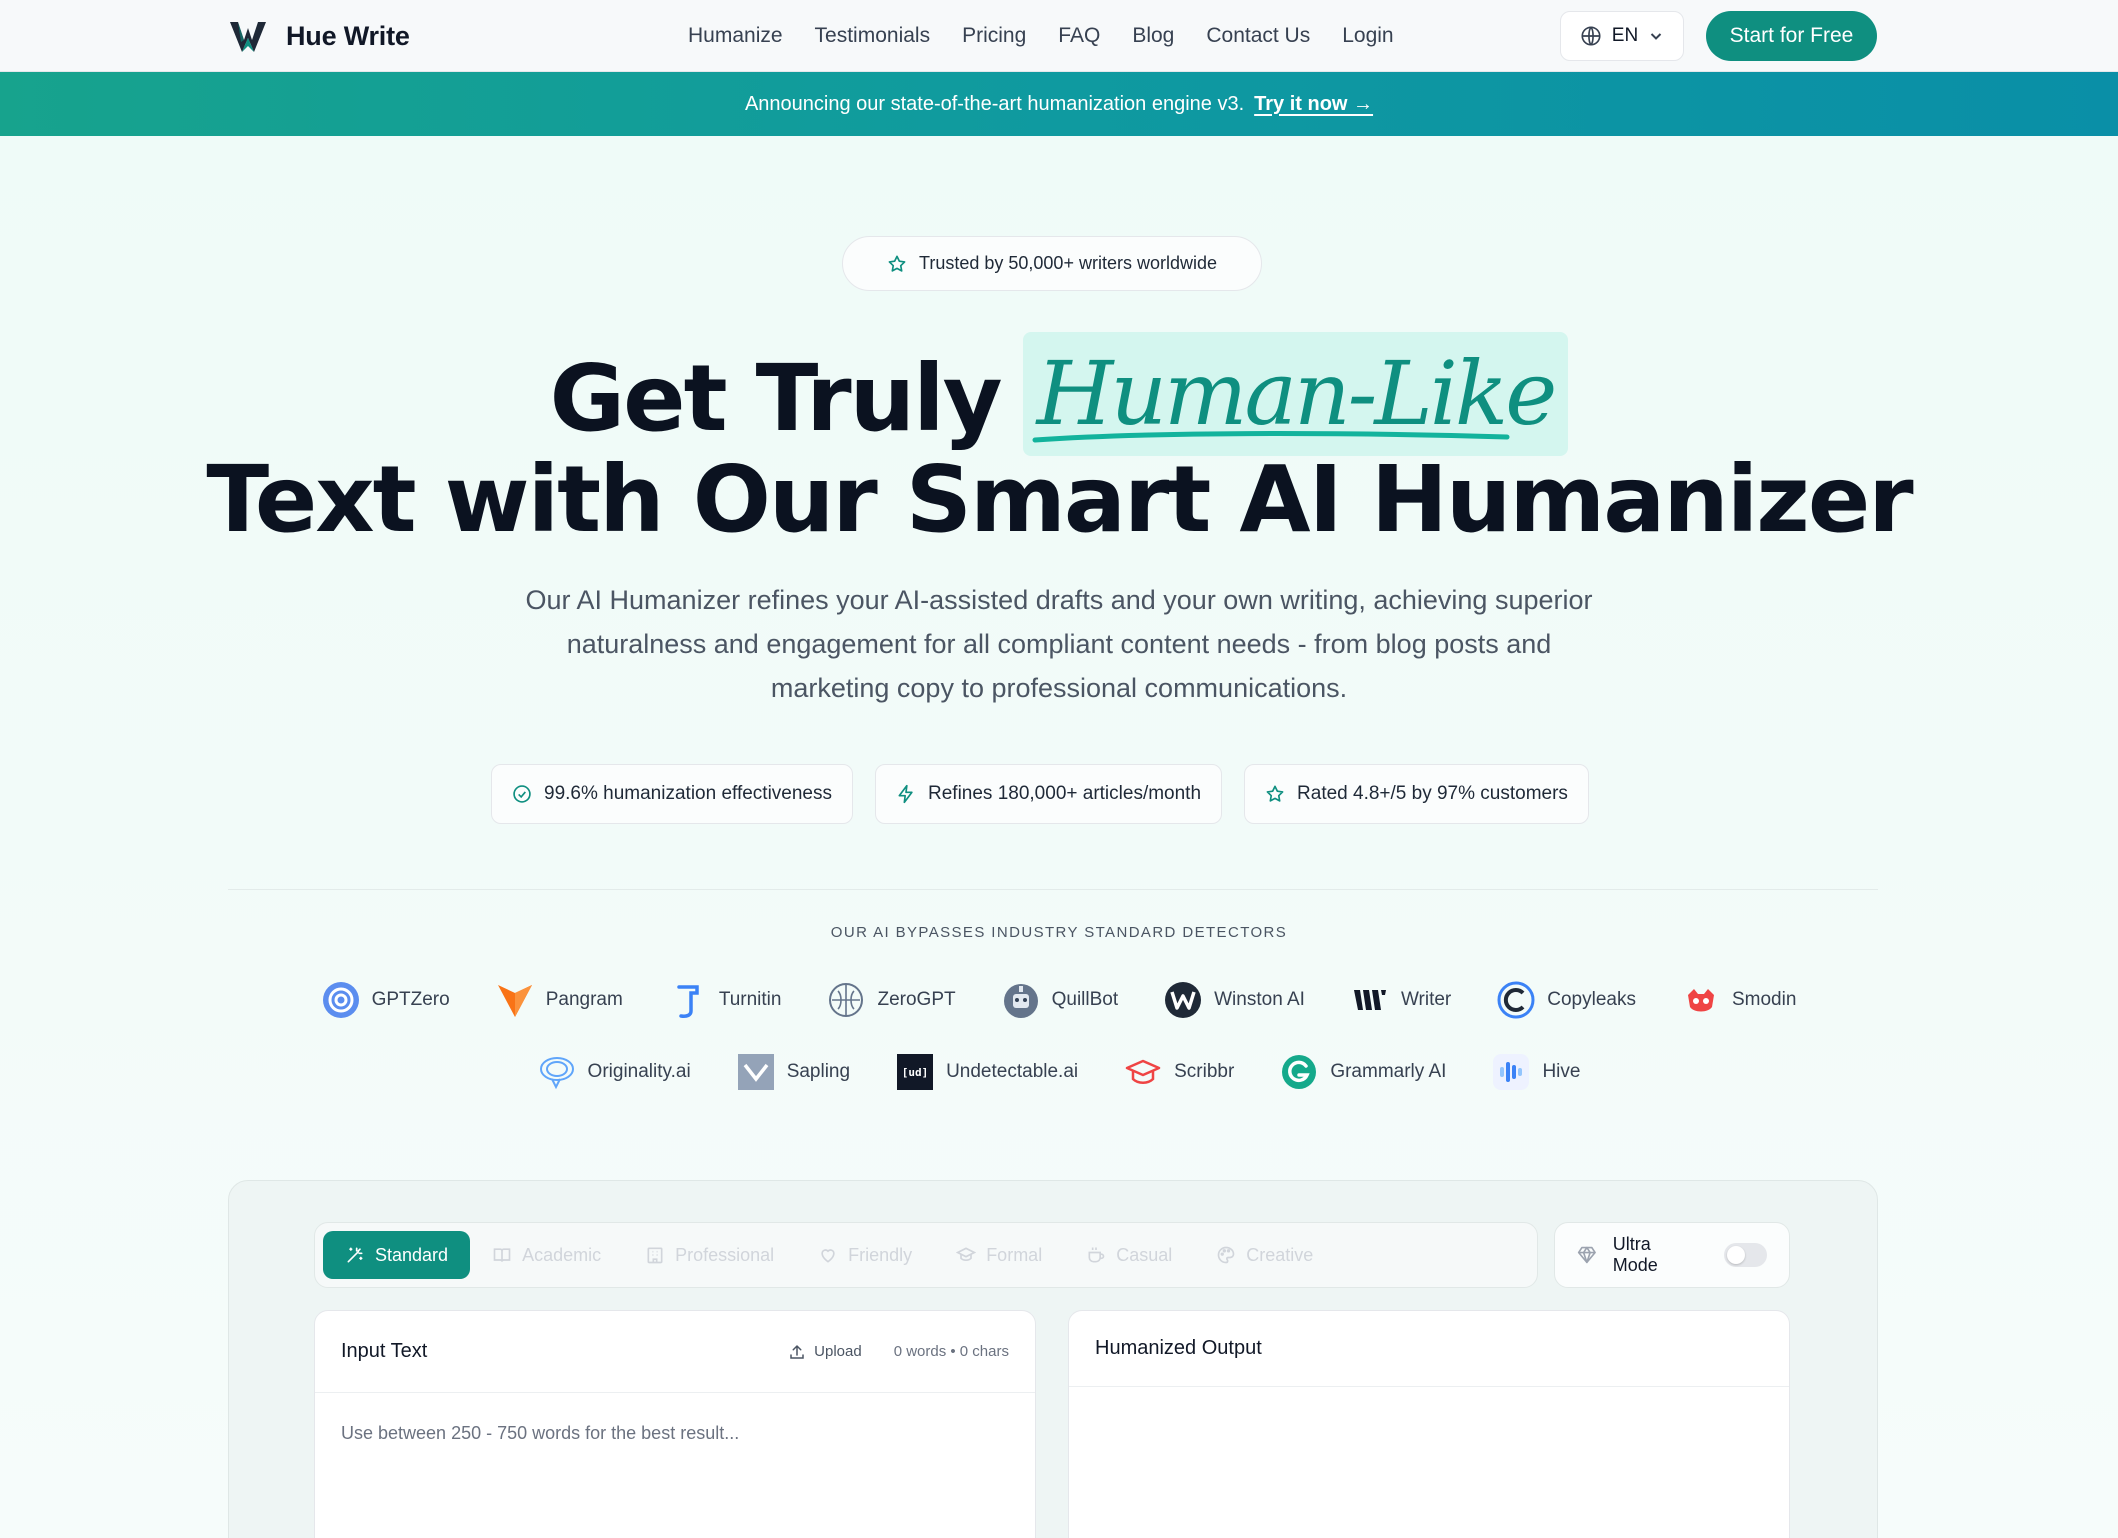 The image size is (2118, 1538). What do you see at coordinates (828, 1256) in the screenshot?
I see `heart-icon` at bounding box center [828, 1256].